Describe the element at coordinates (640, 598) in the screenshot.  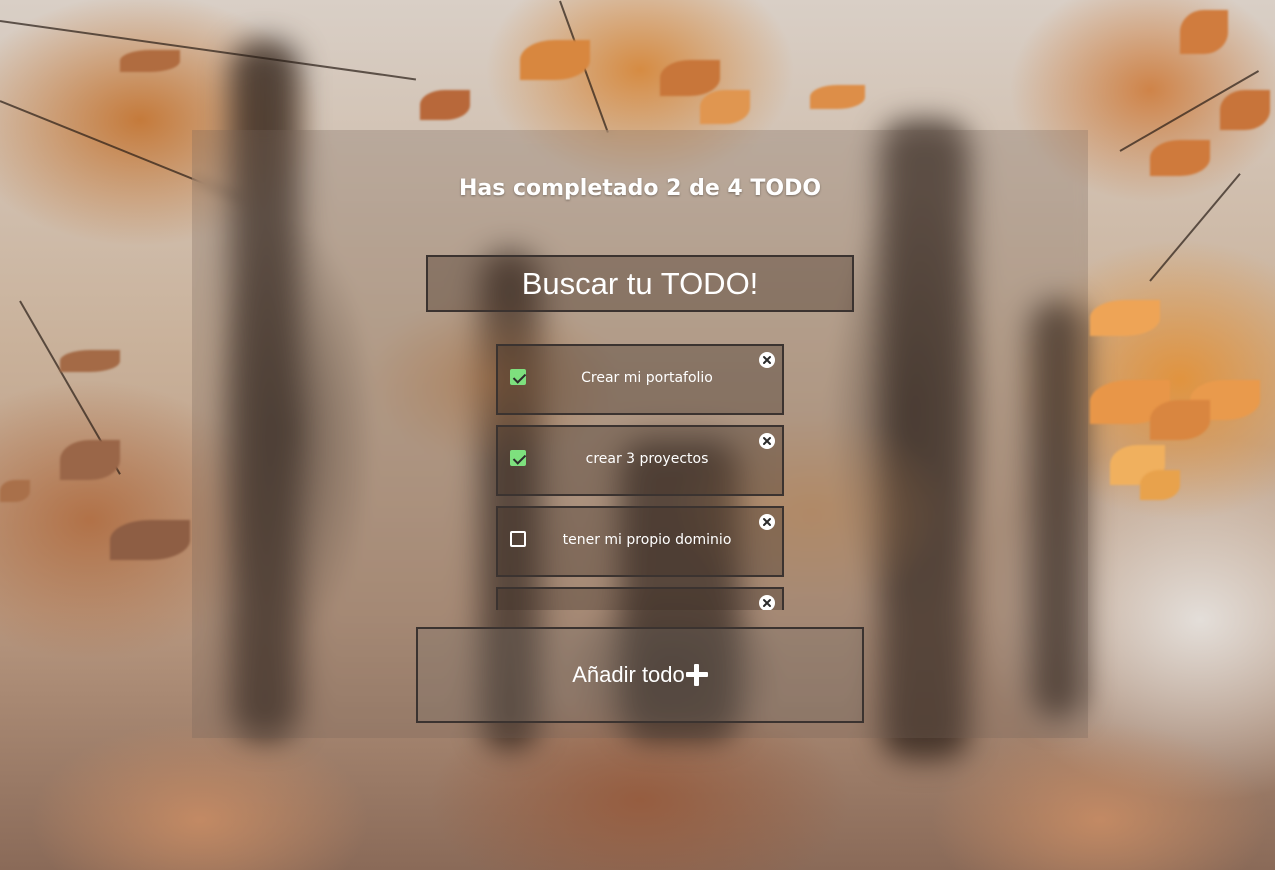
I see `todo-item` at that location.